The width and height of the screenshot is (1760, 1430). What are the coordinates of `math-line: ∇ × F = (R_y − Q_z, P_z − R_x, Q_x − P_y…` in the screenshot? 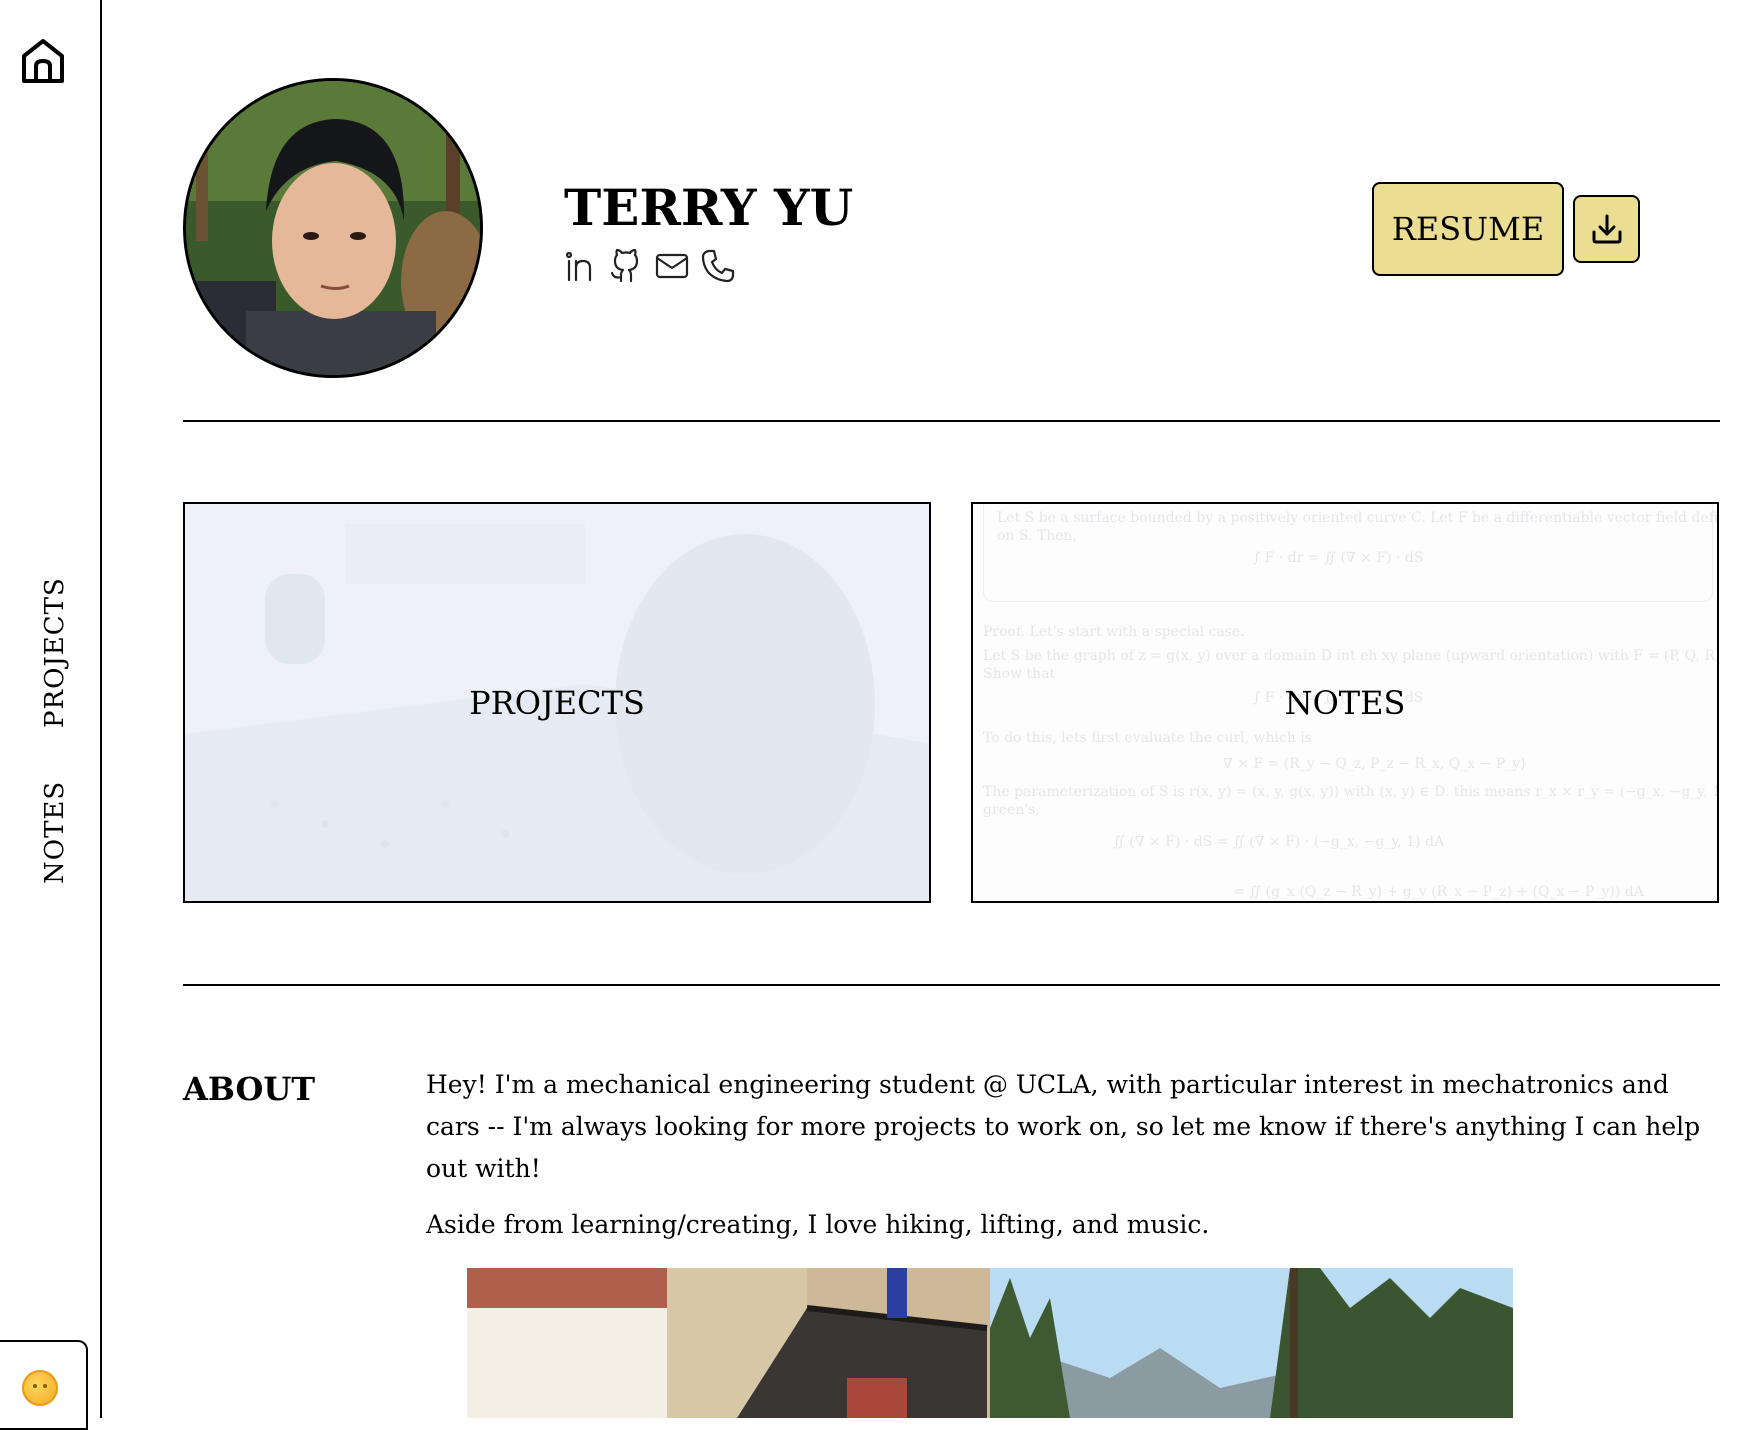 It's located at (1374, 764).